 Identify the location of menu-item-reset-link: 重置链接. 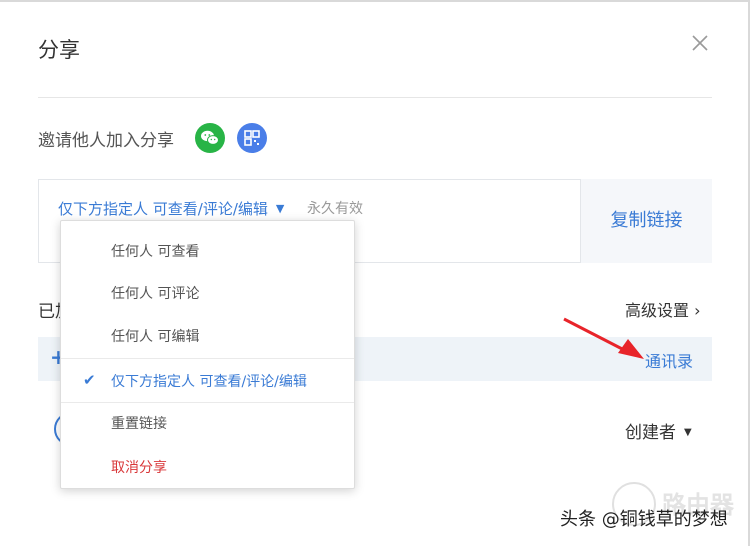
(139, 423).